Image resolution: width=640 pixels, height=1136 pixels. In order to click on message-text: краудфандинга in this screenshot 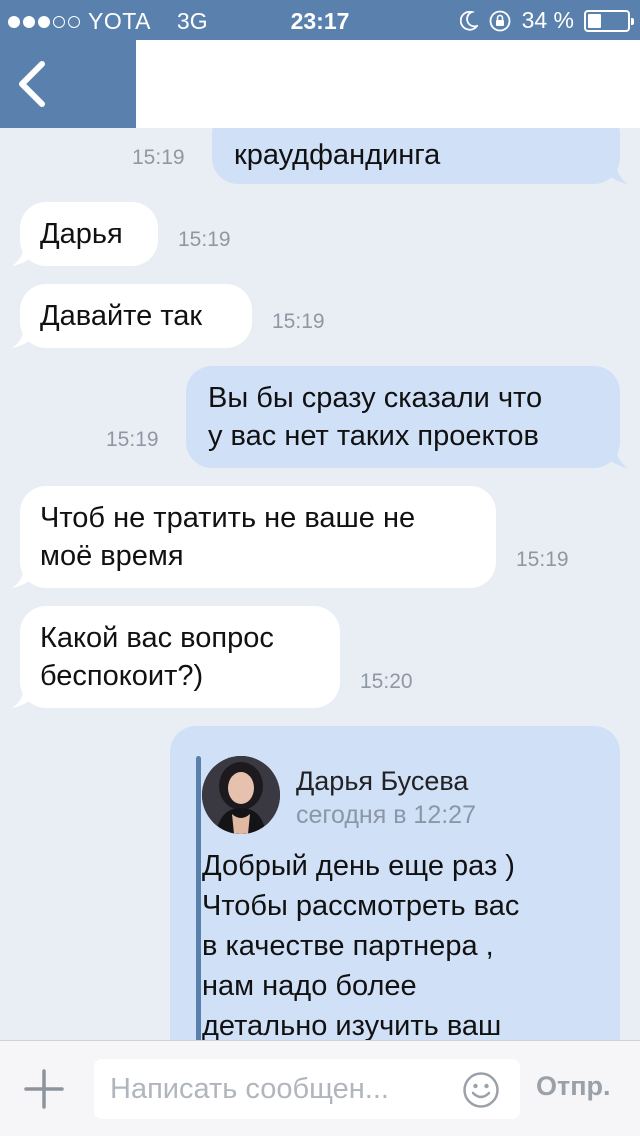, I will do `click(337, 155)`.